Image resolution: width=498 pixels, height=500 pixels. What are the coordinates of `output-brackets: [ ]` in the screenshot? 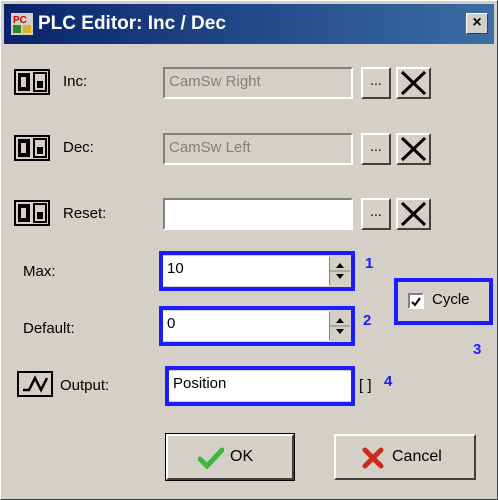 It's located at (365, 385).